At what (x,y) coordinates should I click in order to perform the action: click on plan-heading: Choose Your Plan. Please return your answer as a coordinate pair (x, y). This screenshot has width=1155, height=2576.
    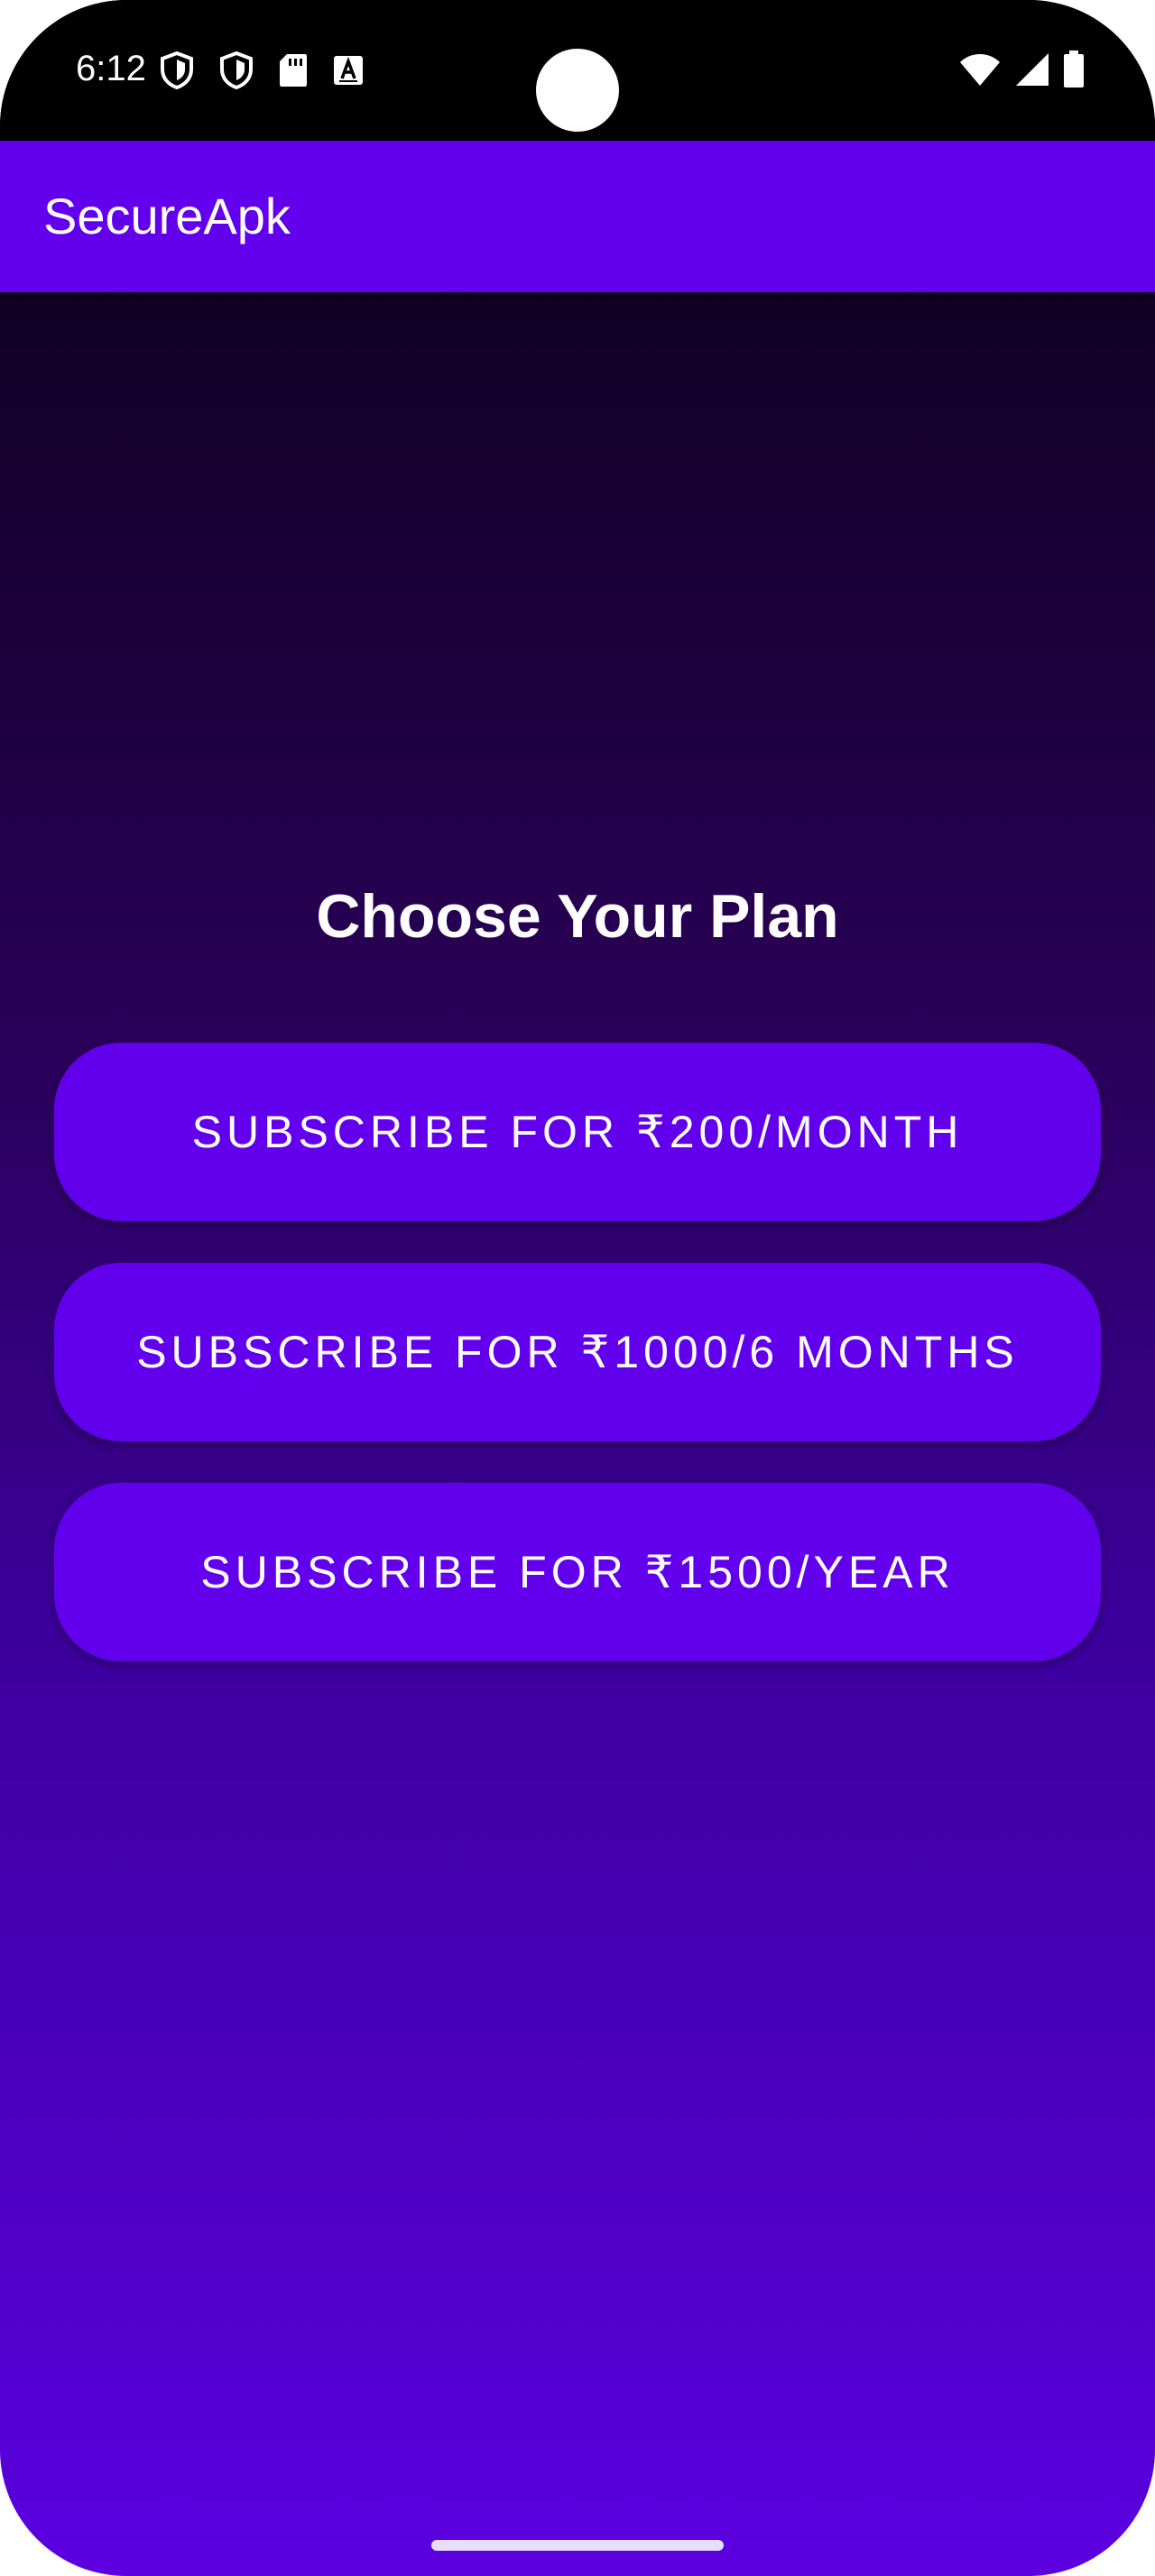
    Looking at the image, I should click on (577, 917).